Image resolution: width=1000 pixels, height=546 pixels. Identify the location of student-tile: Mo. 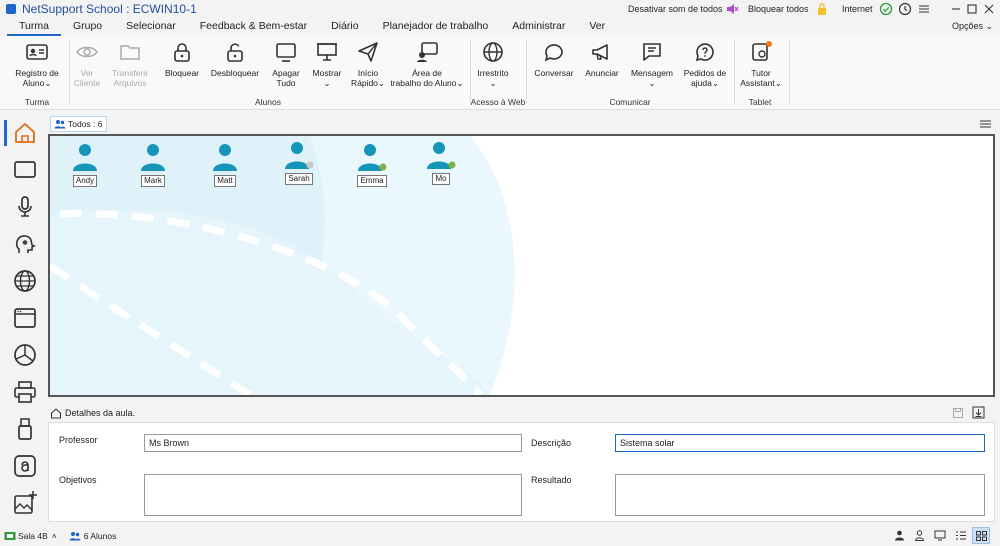
(441, 162).